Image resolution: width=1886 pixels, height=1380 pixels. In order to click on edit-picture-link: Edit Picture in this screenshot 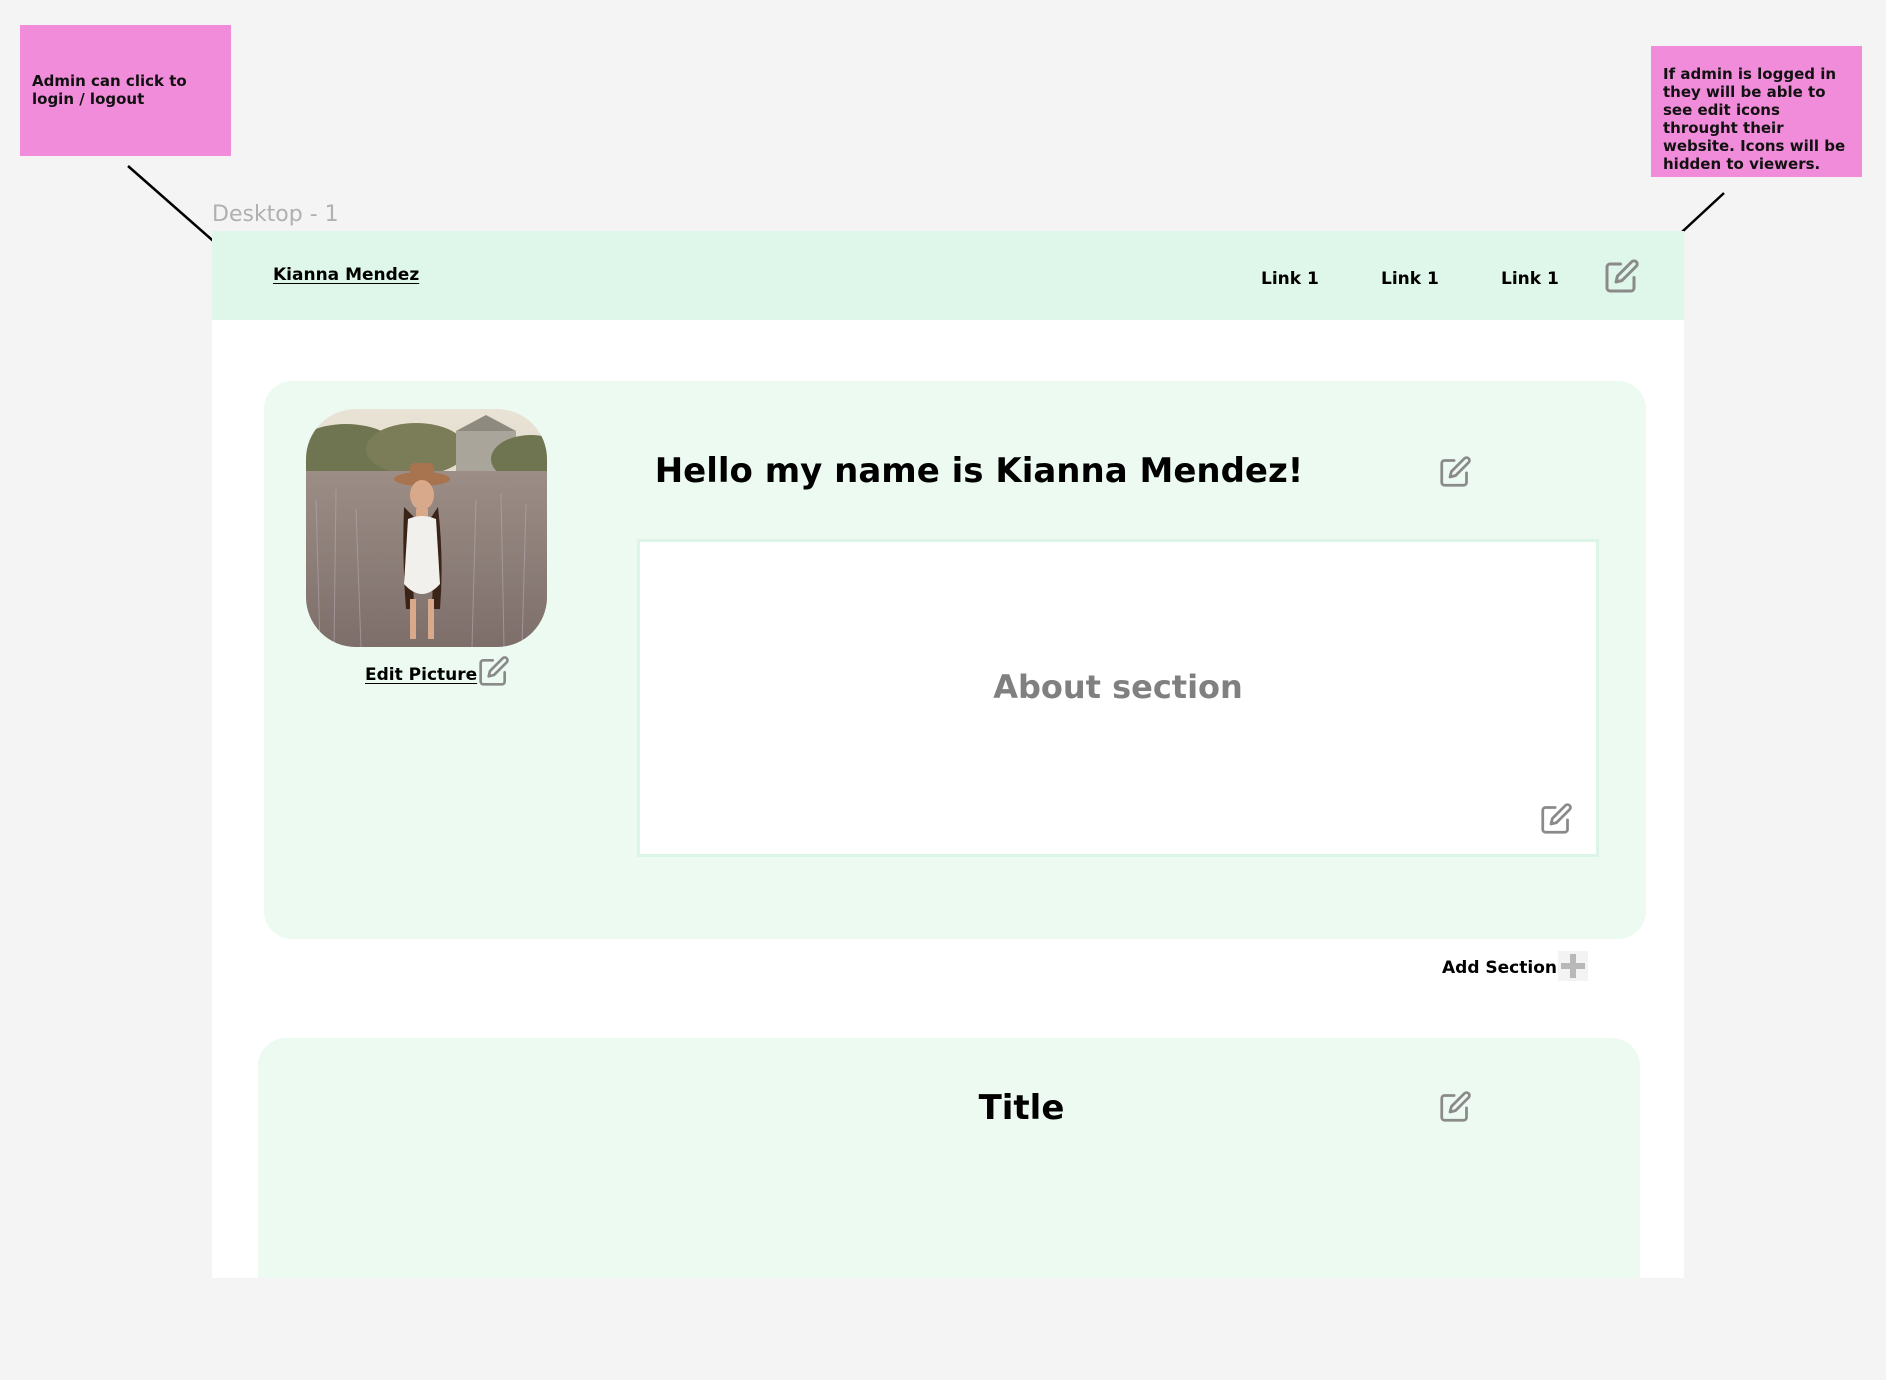, I will do `click(421, 675)`.